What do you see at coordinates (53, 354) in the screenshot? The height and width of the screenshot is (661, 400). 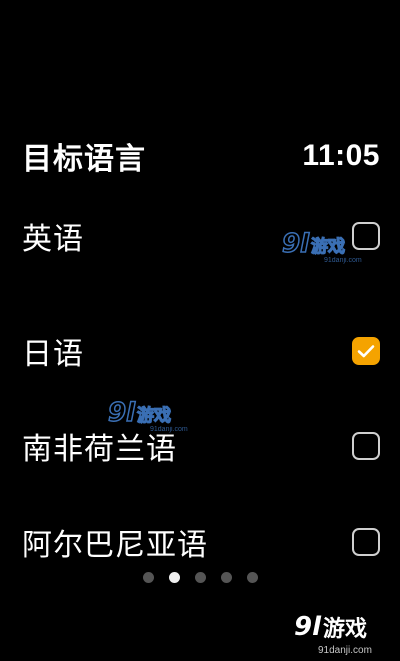 I see `language-label: 日语` at bounding box center [53, 354].